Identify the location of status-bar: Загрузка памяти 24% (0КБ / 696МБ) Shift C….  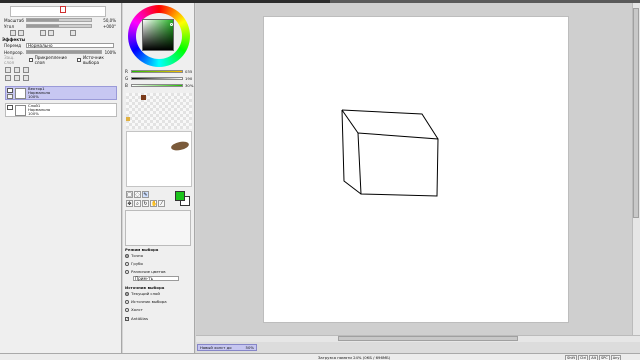
(320, 356).